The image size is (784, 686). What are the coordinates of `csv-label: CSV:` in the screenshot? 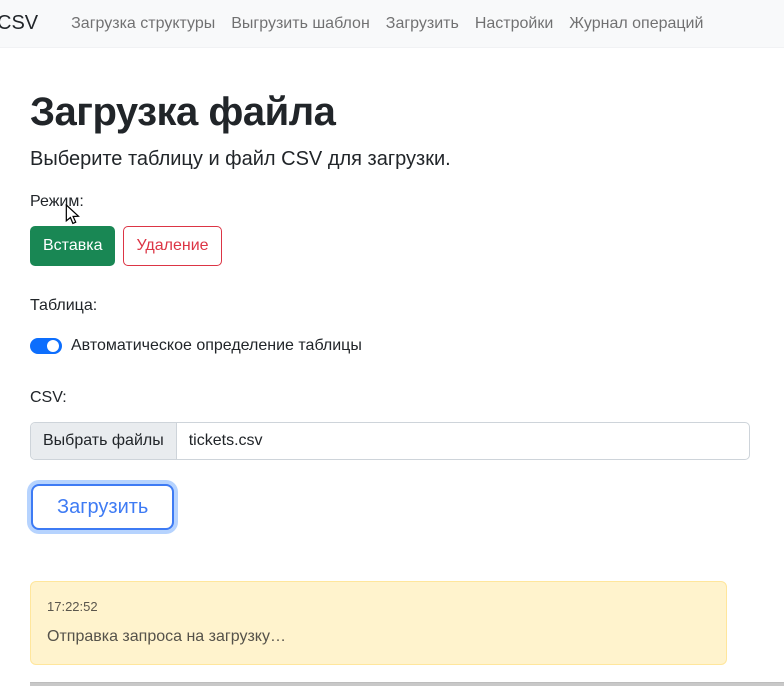 It's located at (48, 397).